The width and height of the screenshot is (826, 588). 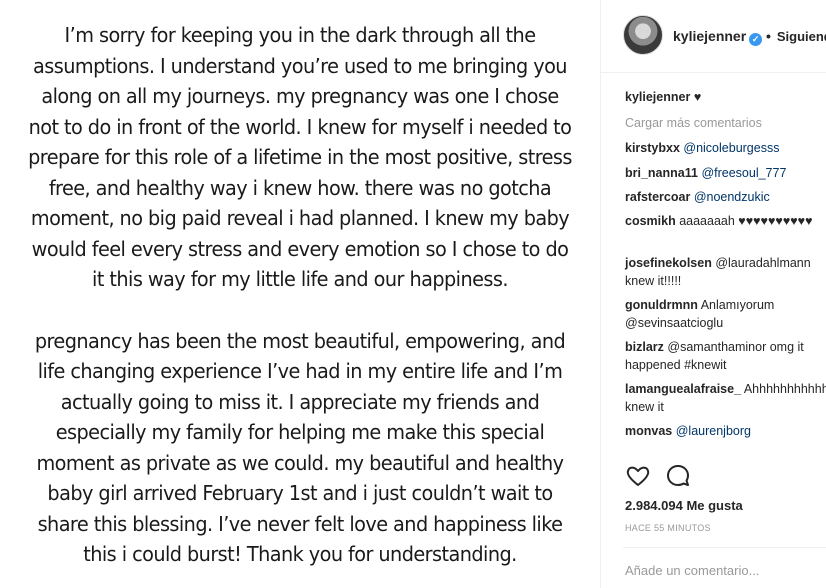 What do you see at coordinates (668, 528) in the screenshot?
I see `timestamp: HACE 55 MINUTOS` at bounding box center [668, 528].